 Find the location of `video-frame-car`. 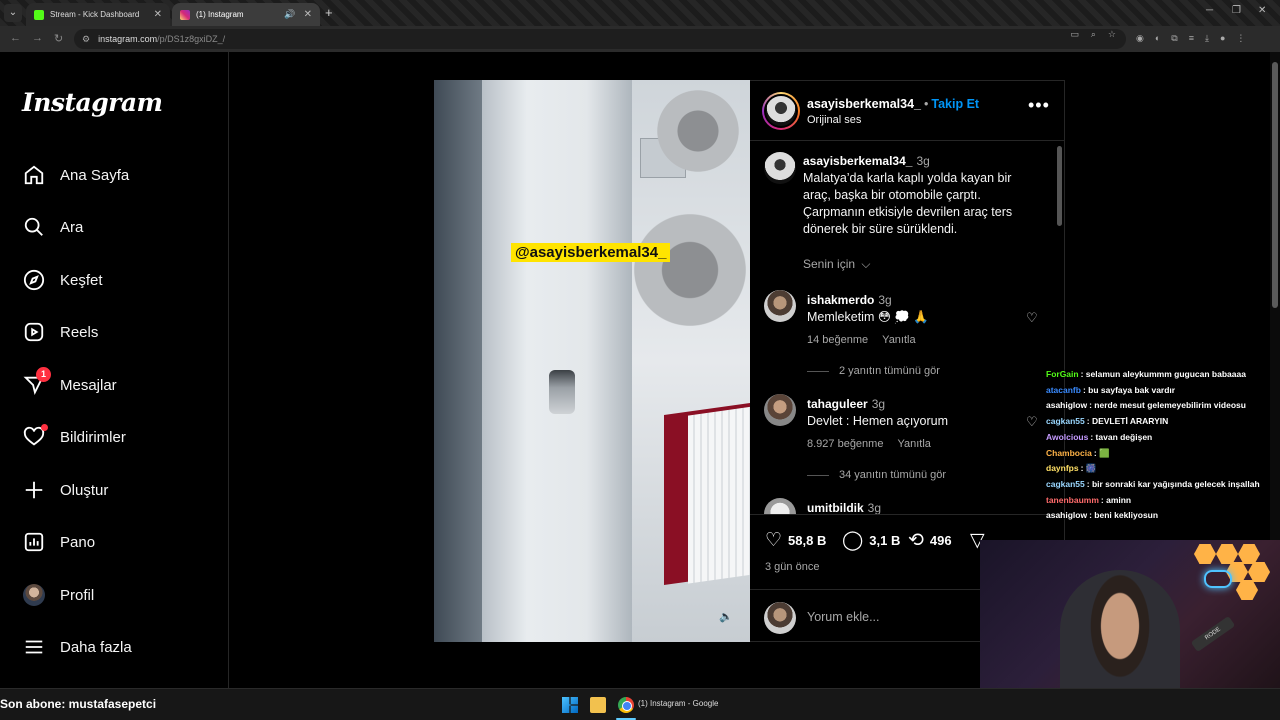

video-frame-car is located at coordinates (562, 392).